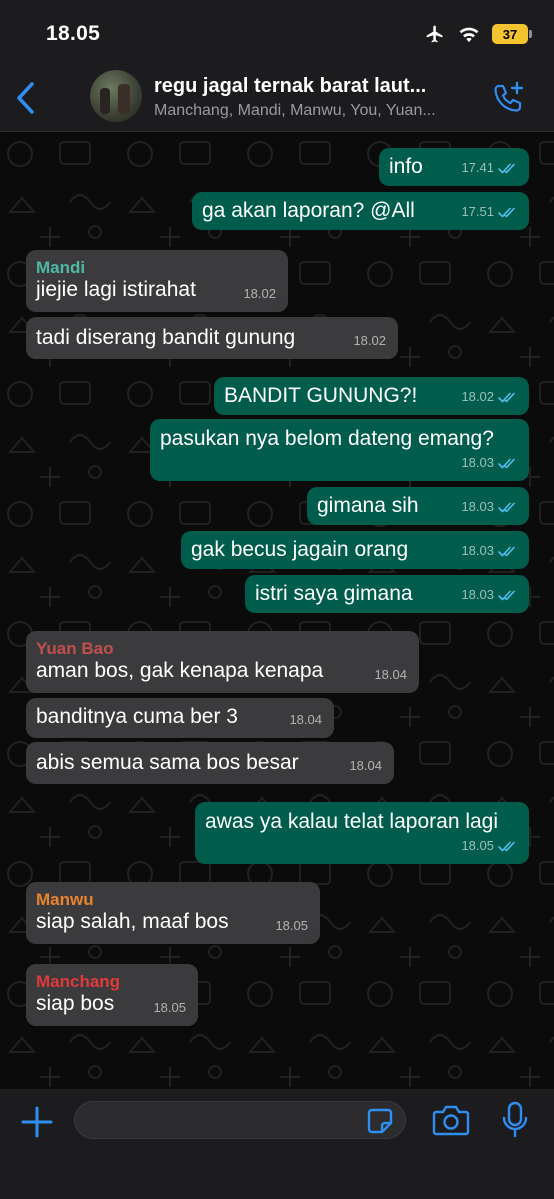 The height and width of the screenshot is (1199, 554). Describe the element at coordinates (454, 167) in the screenshot. I see `outgoing-message: info 17.41` at that location.